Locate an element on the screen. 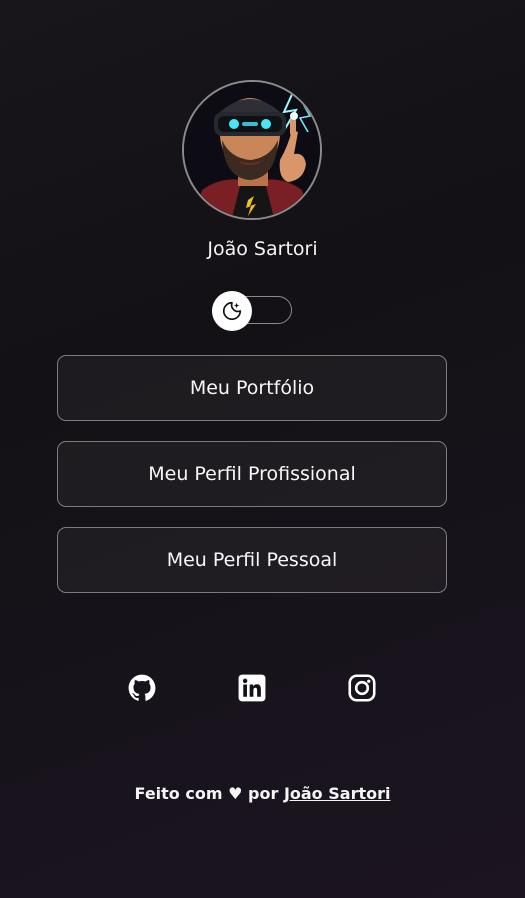  personal-profile-button-label: Meu Perfil Pessoal is located at coordinates (252, 560).